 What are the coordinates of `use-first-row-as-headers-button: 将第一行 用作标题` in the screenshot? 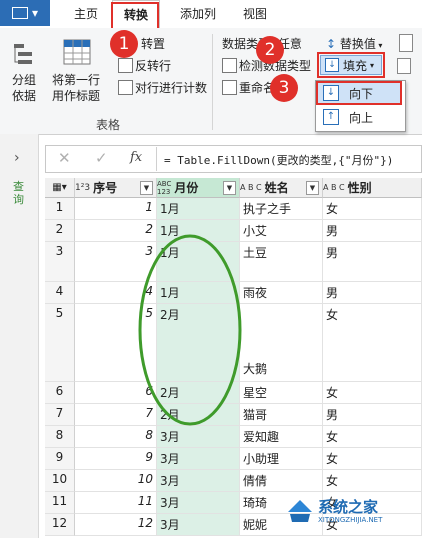 It's located at (76, 88).